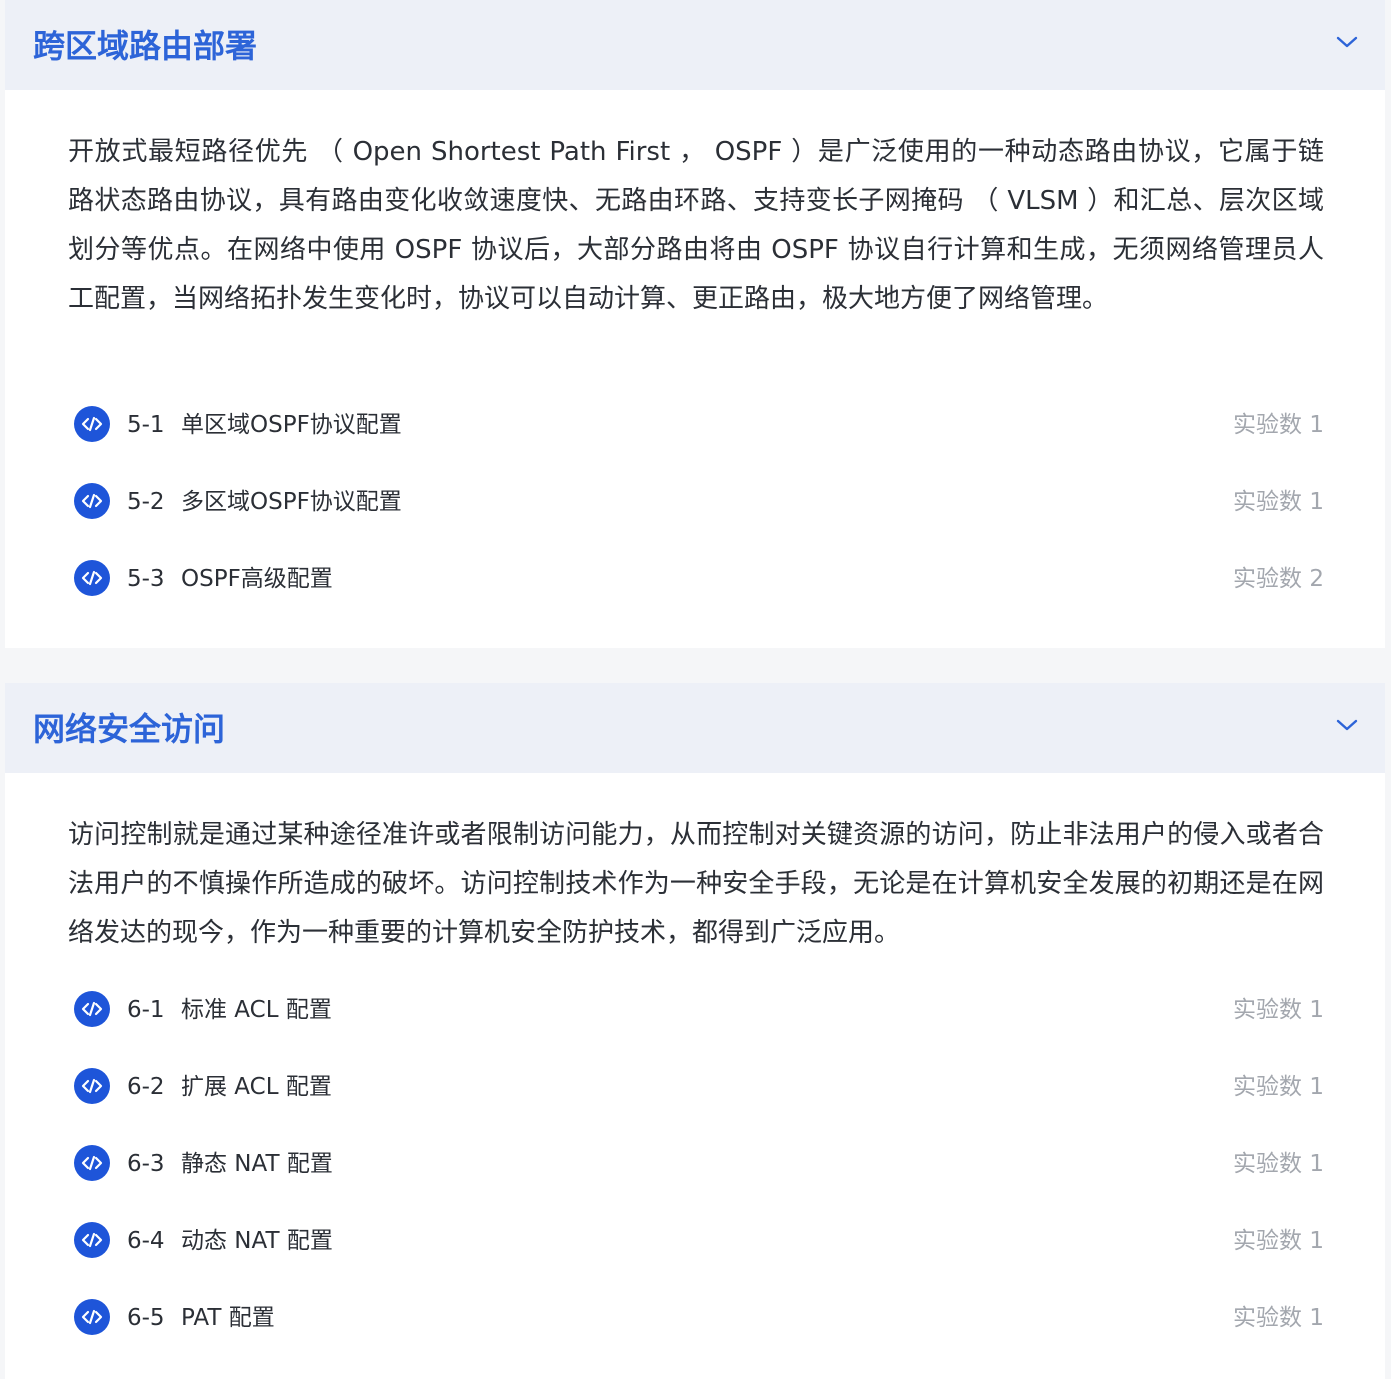 This screenshot has height=1379, width=1391. I want to click on item-number: 6-5, so click(146, 1318).